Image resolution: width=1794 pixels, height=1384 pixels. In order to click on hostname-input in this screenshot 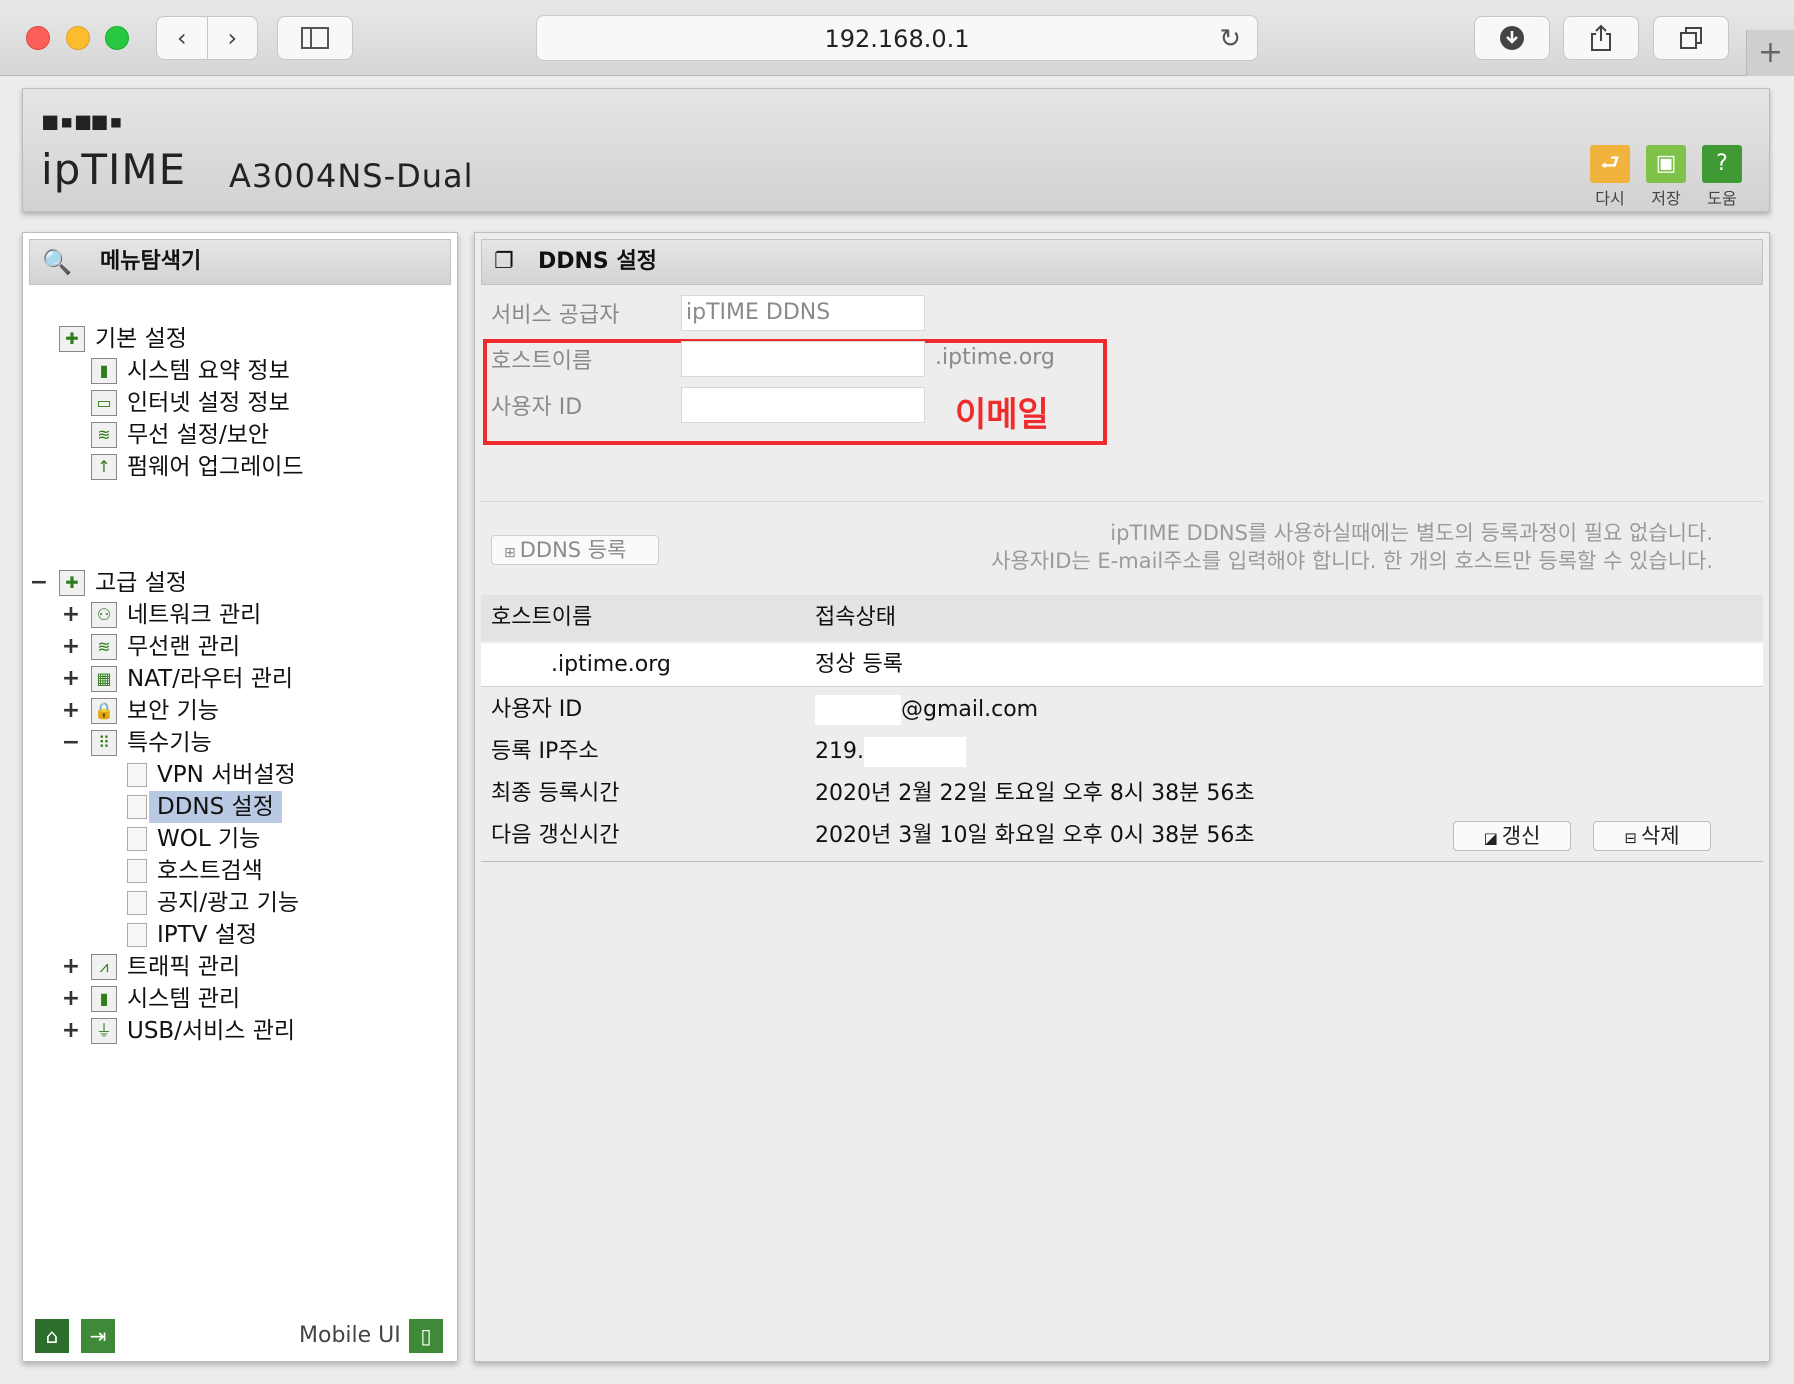, I will do `click(803, 359)`.